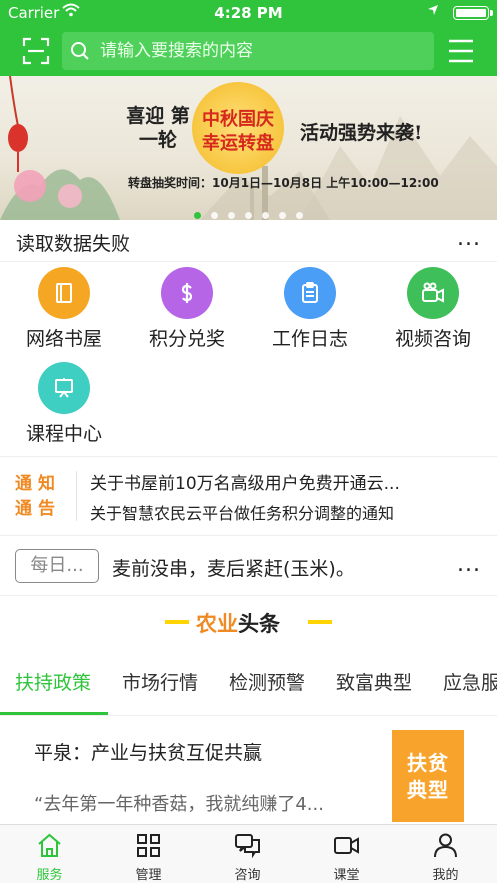 This screenshot has height=883, width=497. Describe the element at coordinates (283, 183) in the screenshot. I see `banner-schedule-text: 转盘抽奖时间：10月1日—10月8日 上午10:00—12:00` at that location.